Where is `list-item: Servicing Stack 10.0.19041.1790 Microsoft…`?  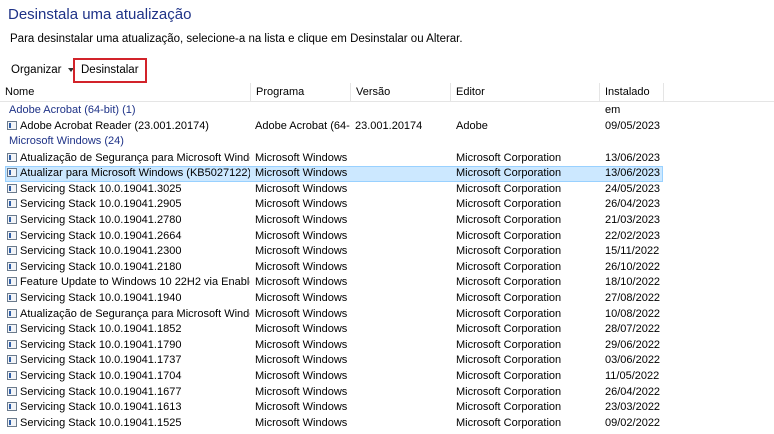 list-item: Servicing Stack 10.0.19041.1790 Microsoft… is located at coordinates (387, 346).